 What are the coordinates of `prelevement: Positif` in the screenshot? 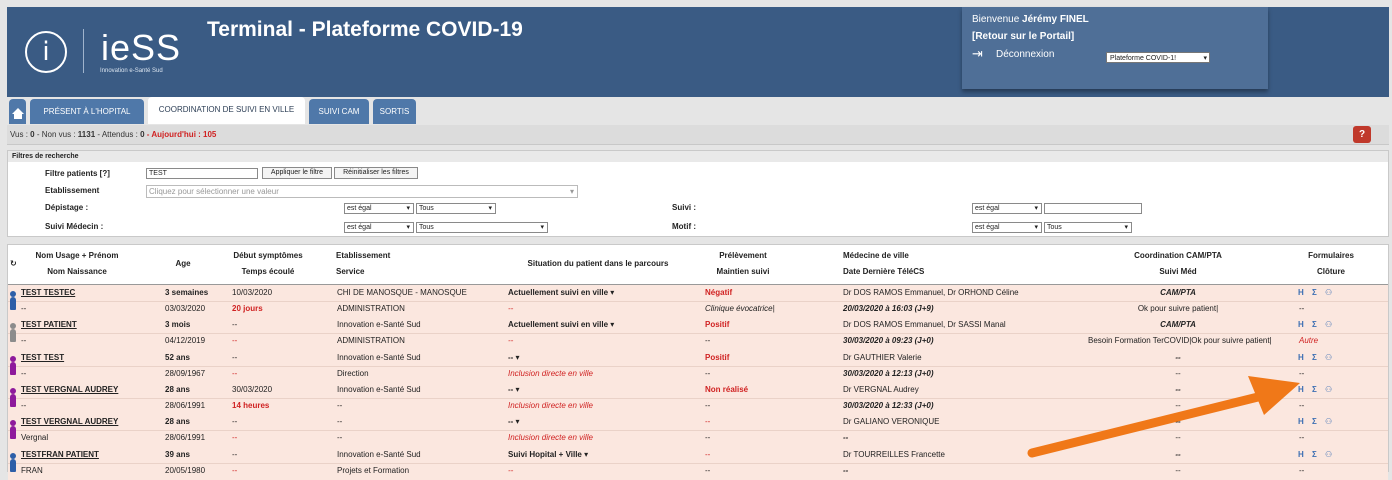 It's located at (717, 325).